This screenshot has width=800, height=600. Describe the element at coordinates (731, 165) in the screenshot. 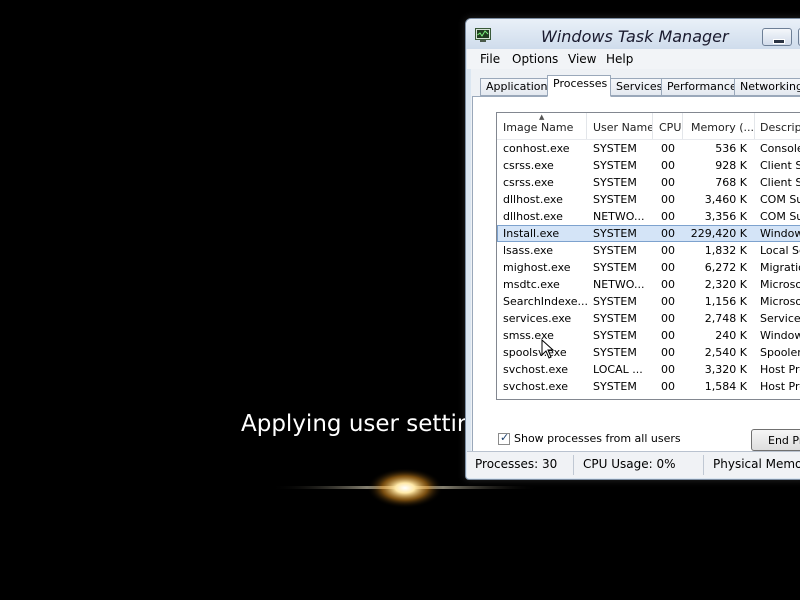

I see `cell-memory: 928 K` at that location.